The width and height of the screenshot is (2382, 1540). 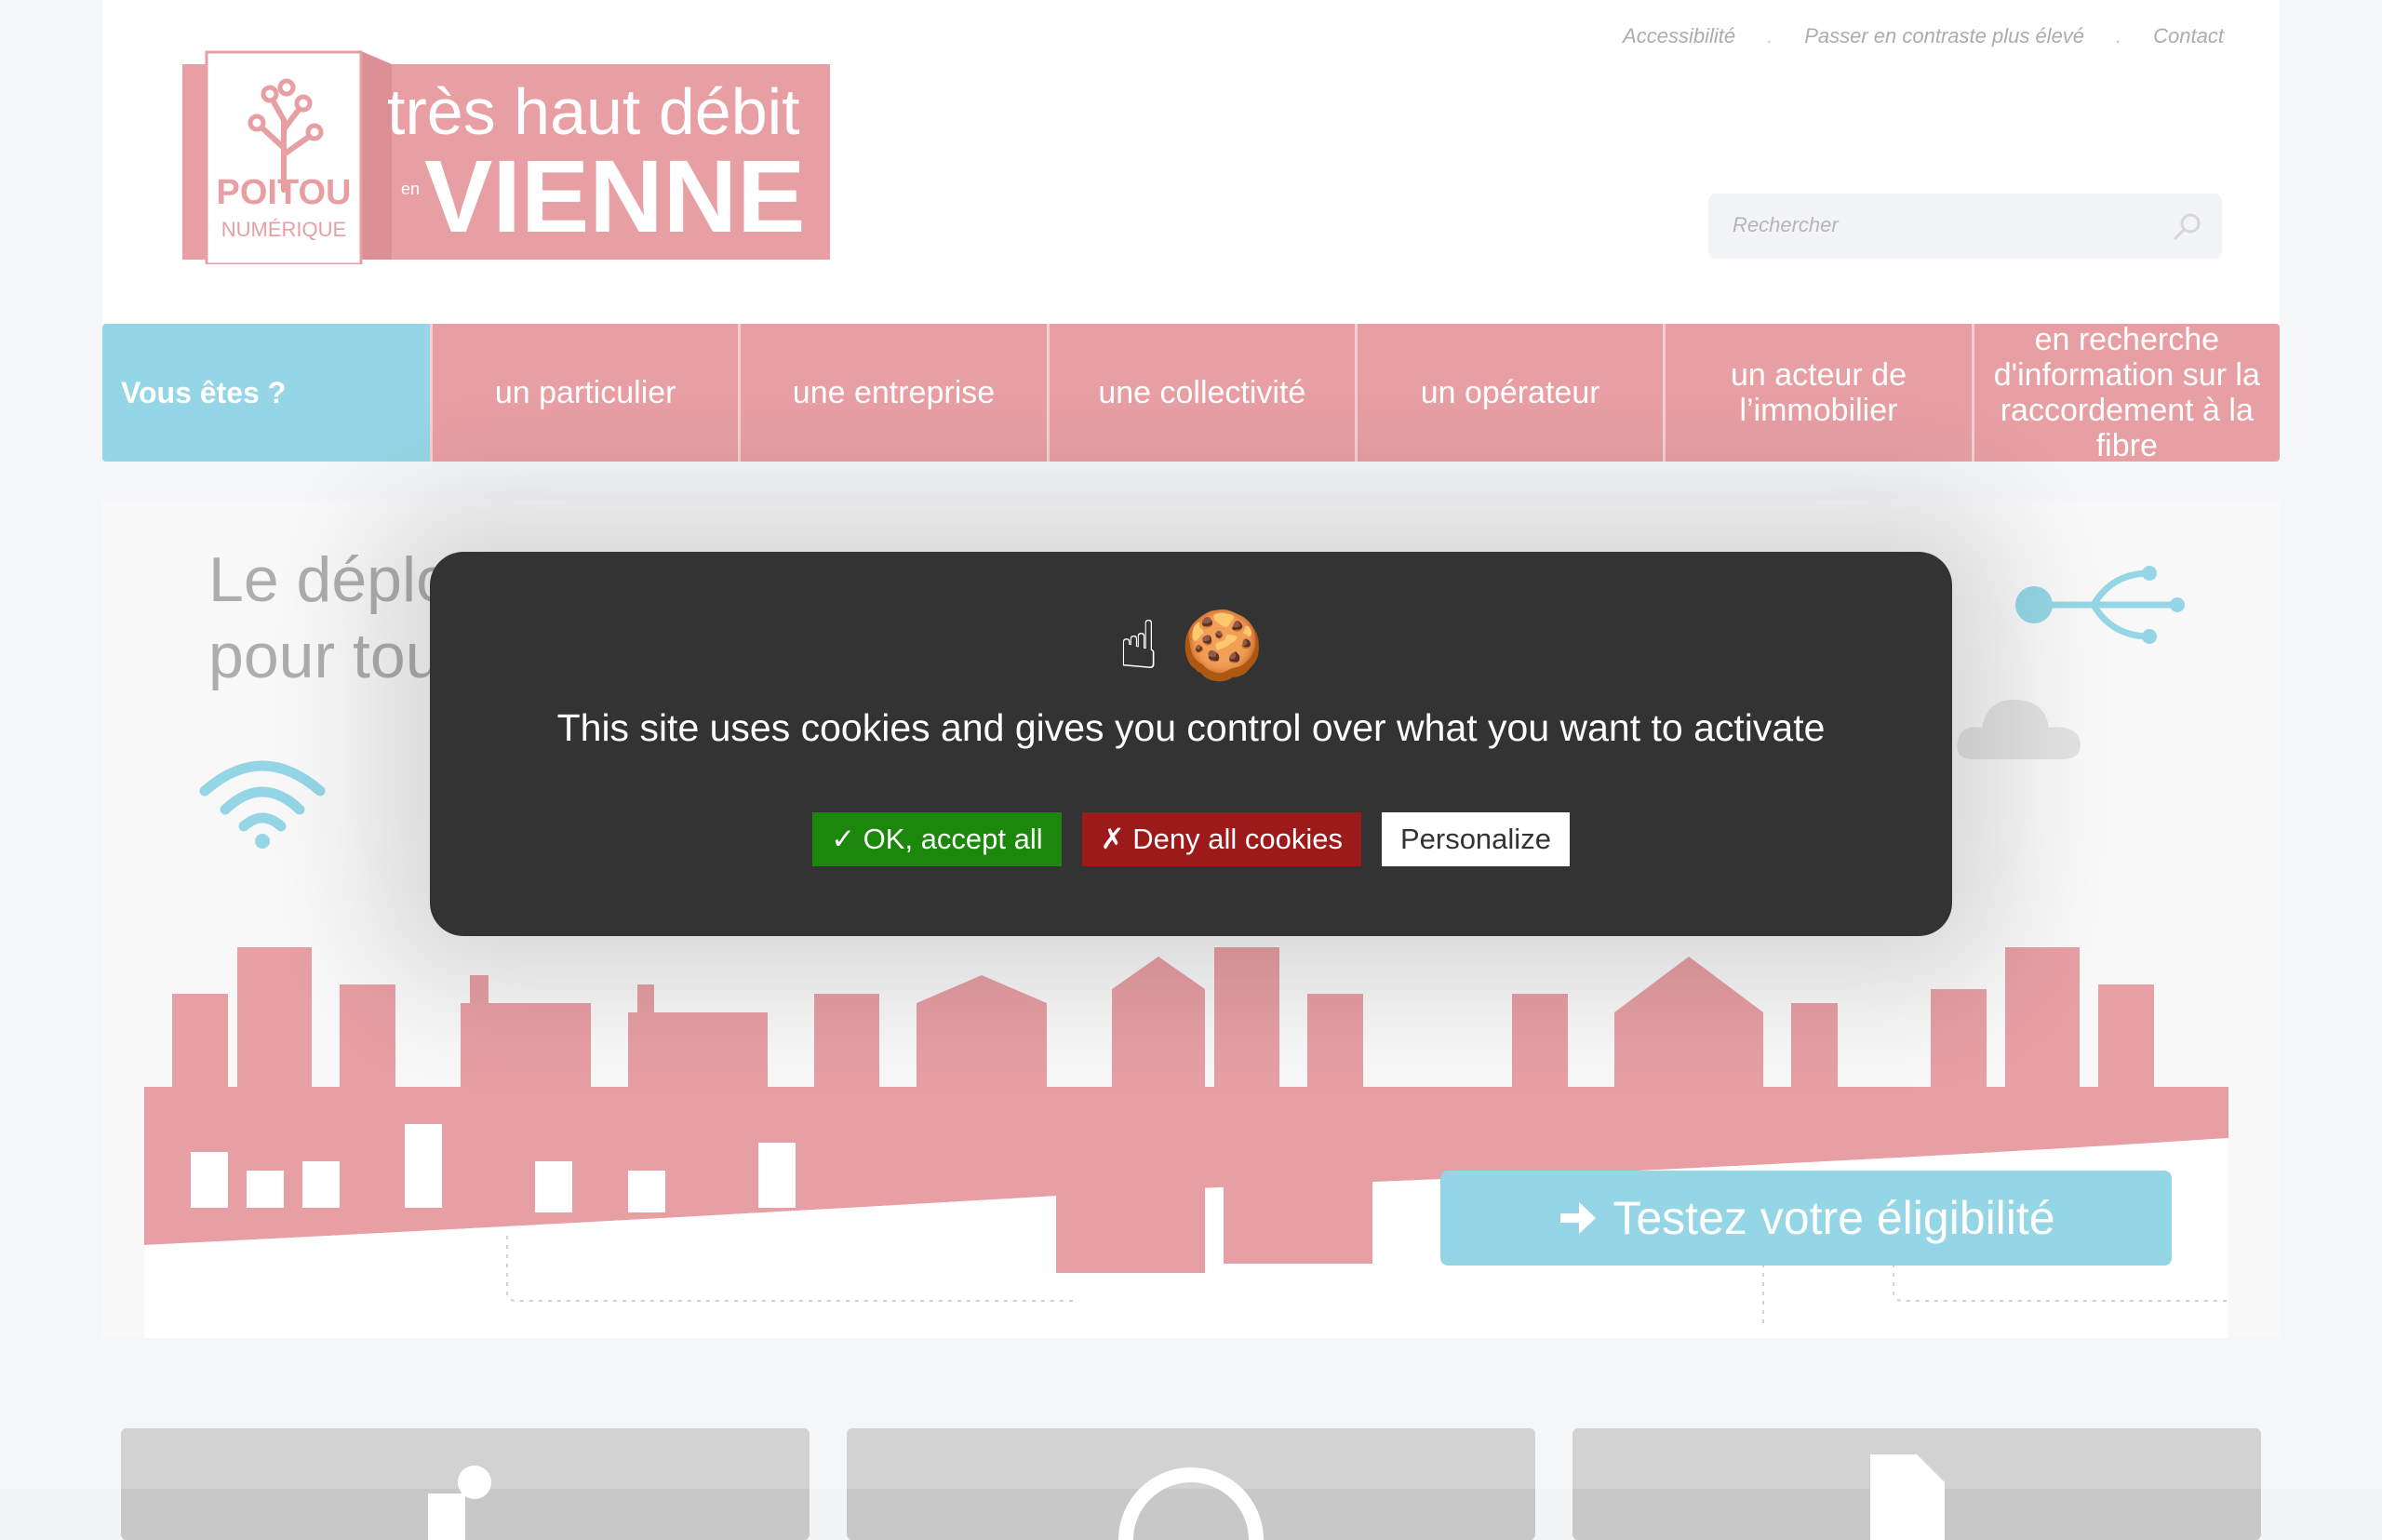 I want to click on accept-all-button: ✓ OK, accept all, so click(x=937, y=839).